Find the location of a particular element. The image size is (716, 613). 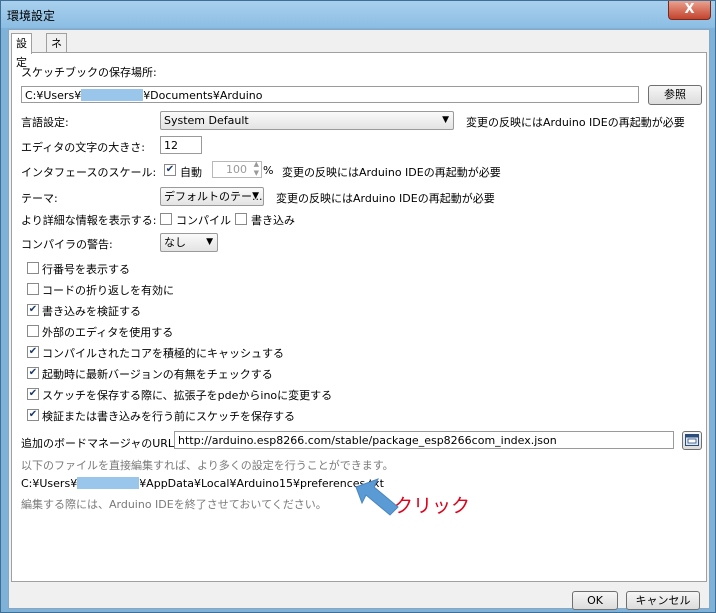

tab-settings: 設定 is located at coordinates (21, 51).